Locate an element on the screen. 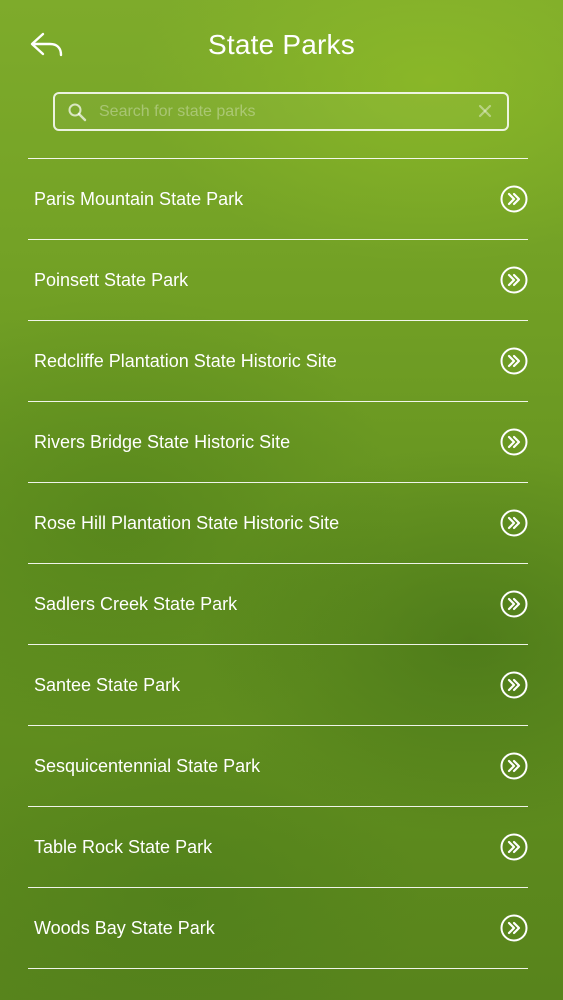 This screenshot has height=1000, width=563. list-item: Woods Bay State Park is located at coordinates (278, 928).